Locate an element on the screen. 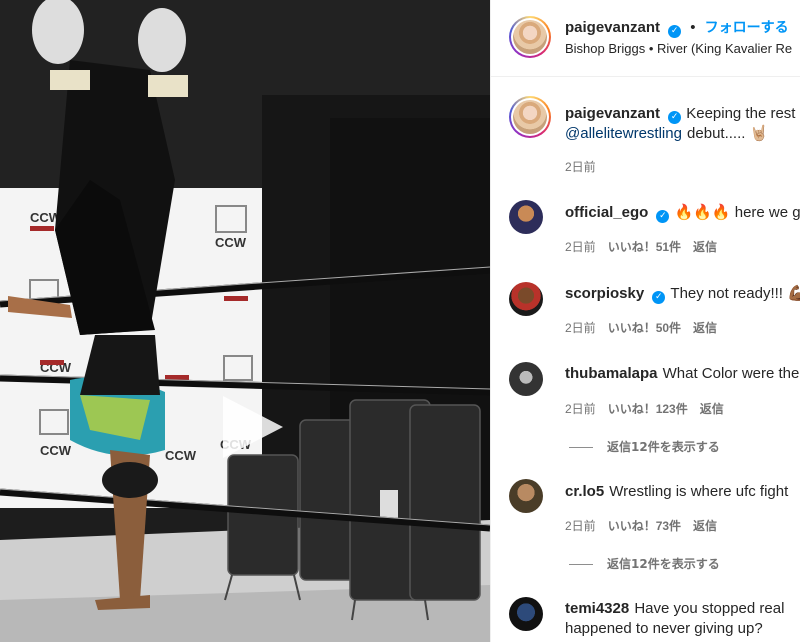 This screenshot has height=642, width=800. comment-likes: いいね！123件 is located at coordinates (648, 409).